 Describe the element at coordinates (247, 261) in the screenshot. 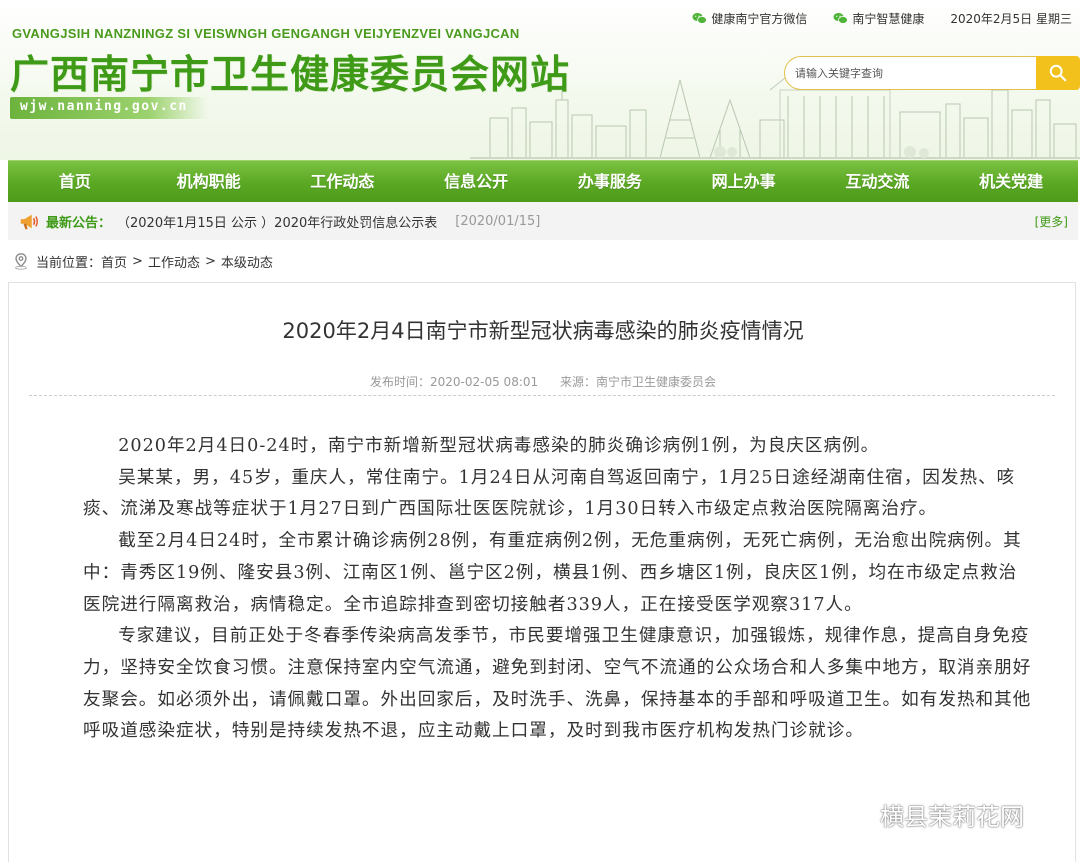

I see `breadcrumb-local-updates: 本级动态` at that location.